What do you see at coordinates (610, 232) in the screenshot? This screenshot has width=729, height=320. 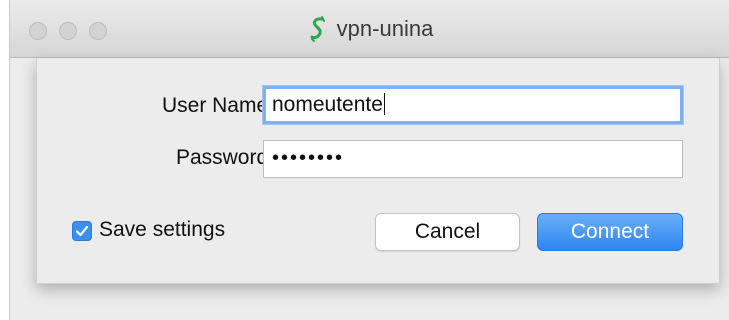 I see `connect-button: Connect` at bounding box center [610, 232].